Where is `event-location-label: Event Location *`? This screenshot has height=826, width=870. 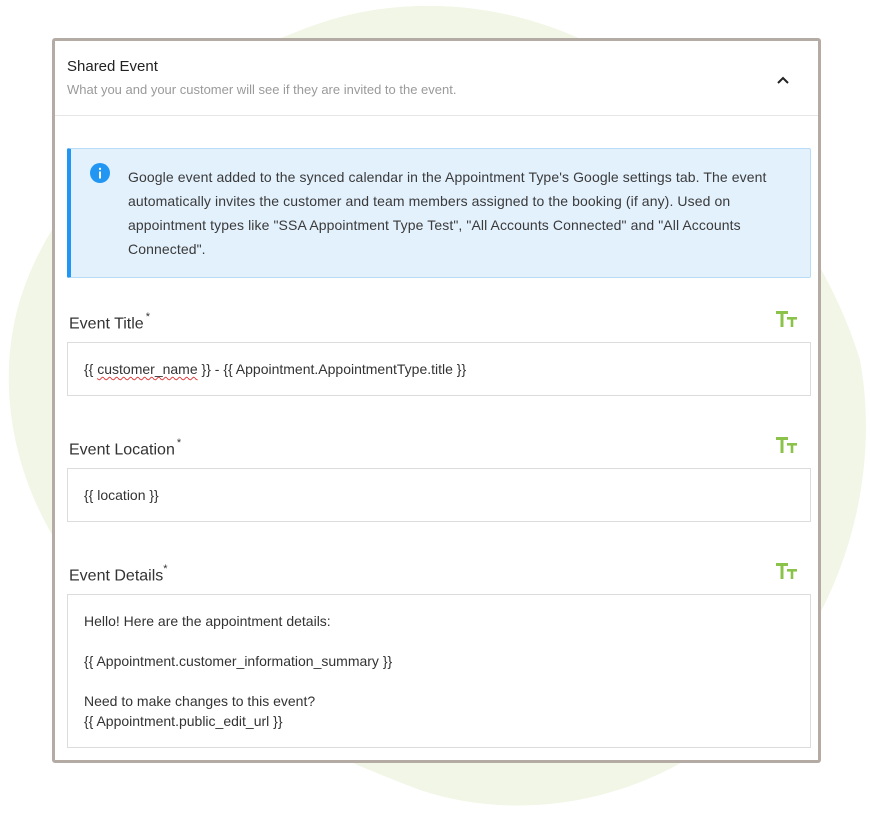
event-location-label: Event Location * is located at coordinates (125, 448).